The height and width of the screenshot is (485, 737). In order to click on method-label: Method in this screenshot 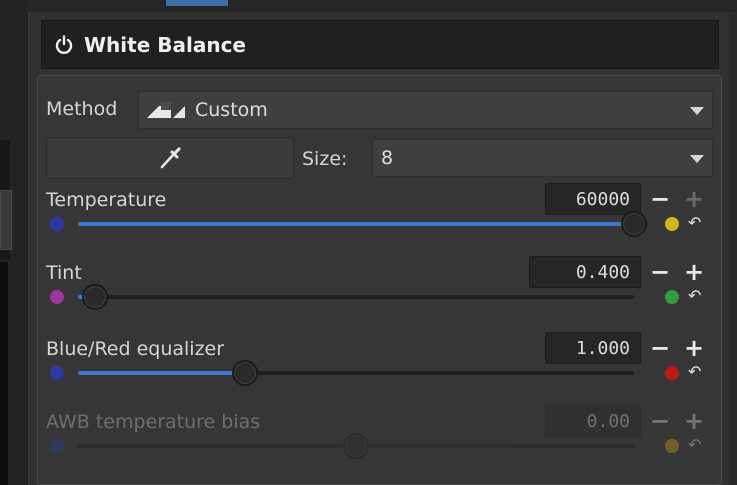, I will do `click(82, 109)`.